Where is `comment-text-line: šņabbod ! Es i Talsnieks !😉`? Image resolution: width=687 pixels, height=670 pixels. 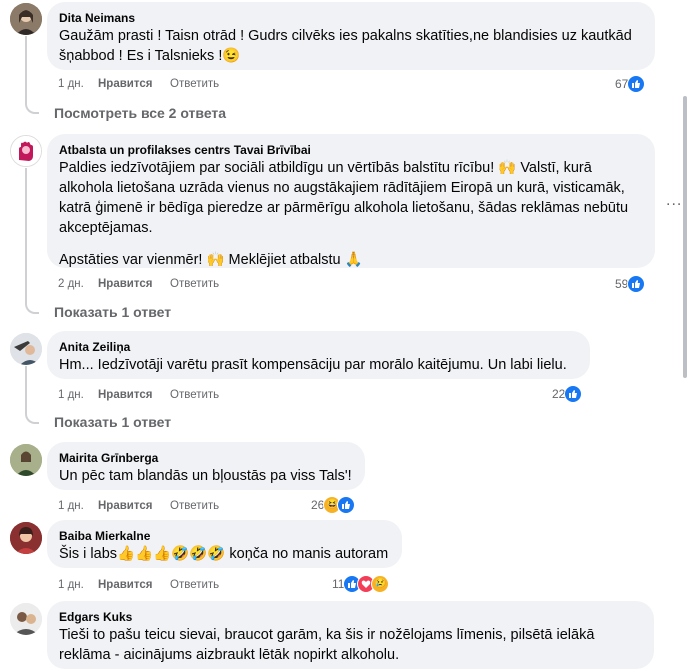 comment-text-line: šņabbod ! Es i Talsnieks !😉 is located at coordinates (150, 56).